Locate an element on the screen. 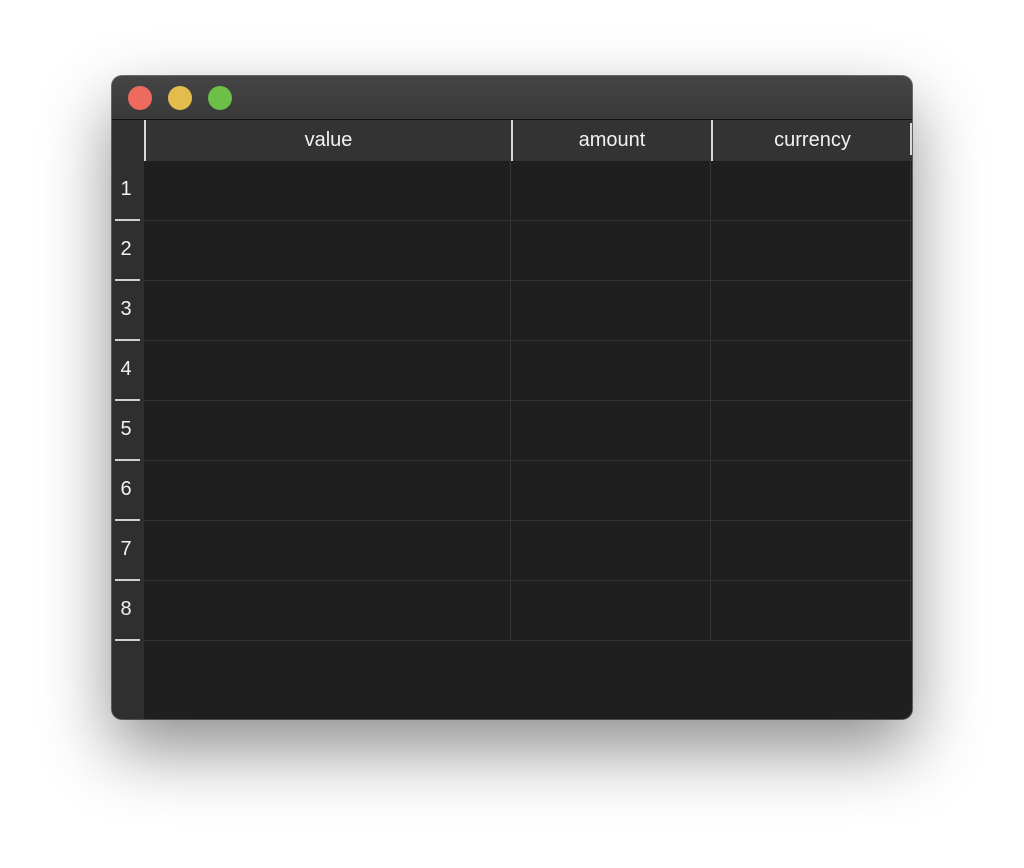 The width and height of the screenshot is (1024, 868). column-header-value: value is located at coordinates (327, 140).